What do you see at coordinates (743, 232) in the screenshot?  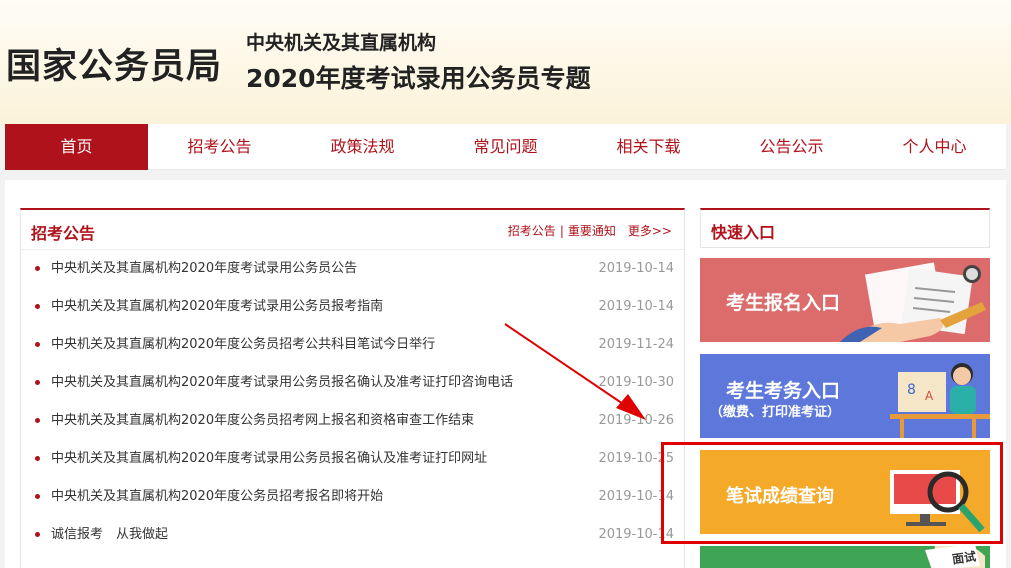 I see `quick-entry-title: 快速入口` at bounding box center [743, 232].